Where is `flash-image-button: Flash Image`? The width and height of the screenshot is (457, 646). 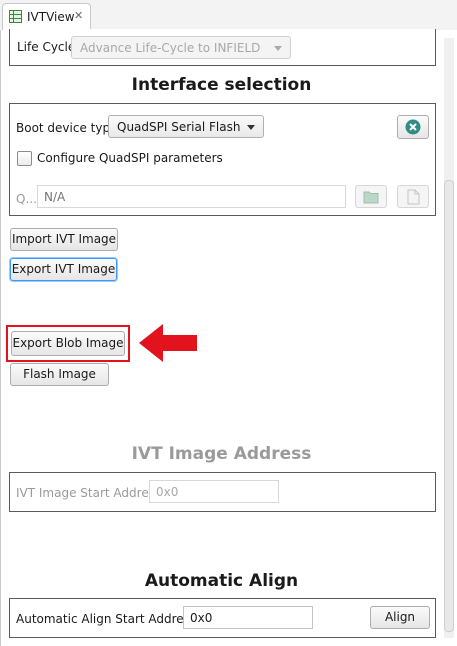 flash-image-button: Flash Image is located at coordinates (59, 374).